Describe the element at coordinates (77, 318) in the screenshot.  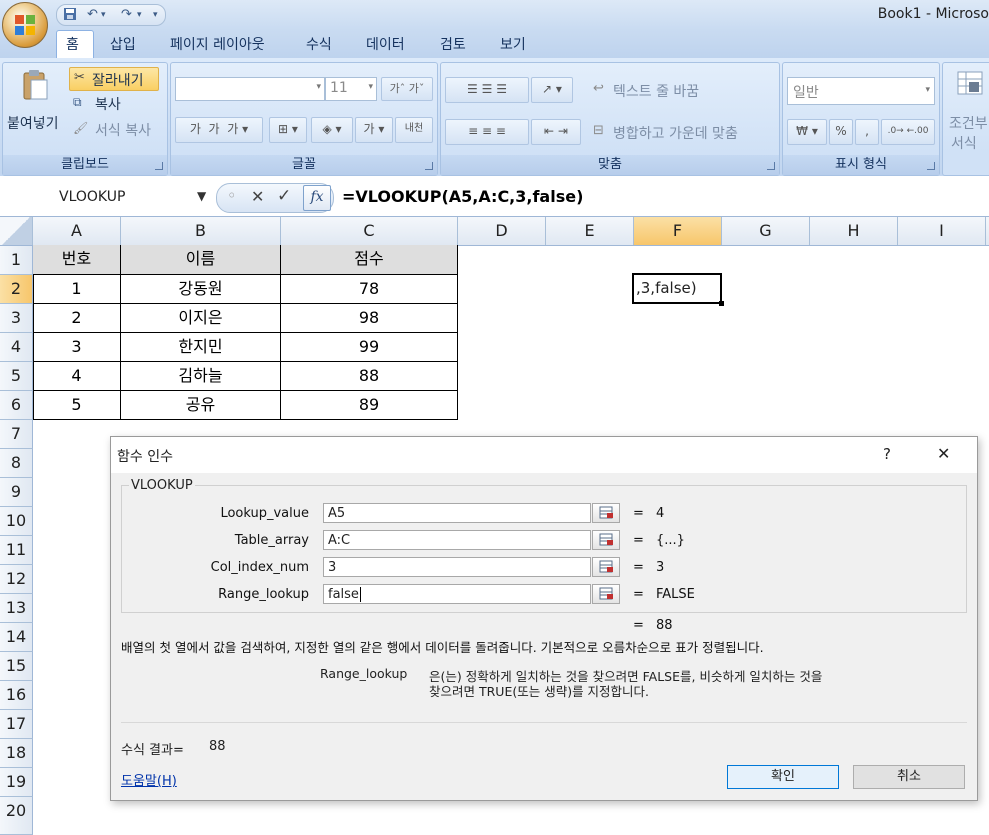
I see `table-cell: 2` at that location.